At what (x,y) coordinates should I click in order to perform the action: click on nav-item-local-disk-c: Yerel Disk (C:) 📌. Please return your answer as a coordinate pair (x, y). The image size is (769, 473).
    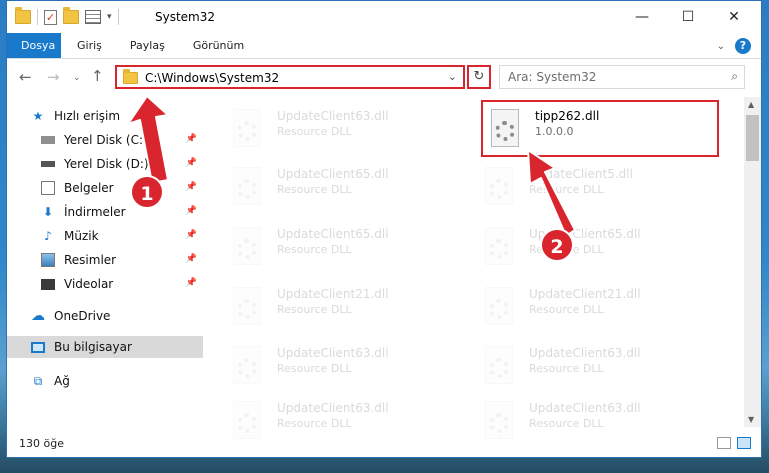
    Looking at the image, I should click on (105, 140).